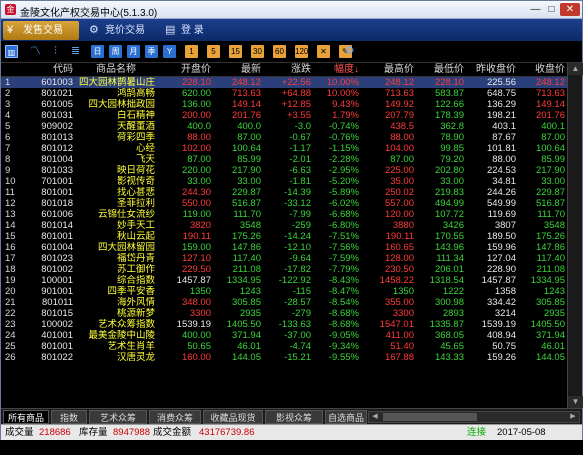  What do you see at coordinates (49, 70) in the screenshot?
I see `column-header: 代码` at bounding box center [49, 70].